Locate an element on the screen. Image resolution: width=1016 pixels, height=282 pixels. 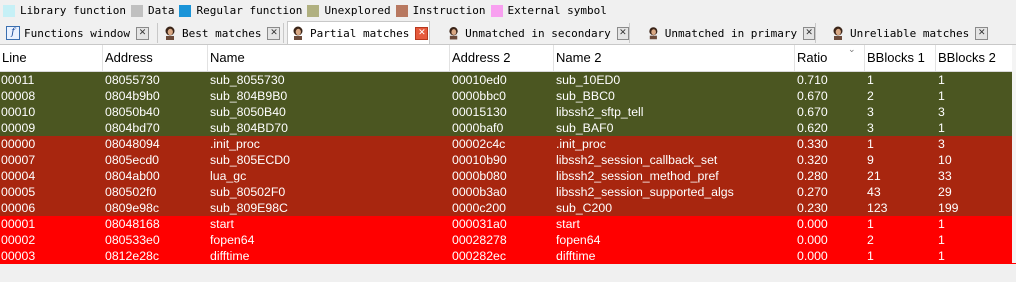
legend-unexplored: Unexplored is located at coordinates (349, 10).